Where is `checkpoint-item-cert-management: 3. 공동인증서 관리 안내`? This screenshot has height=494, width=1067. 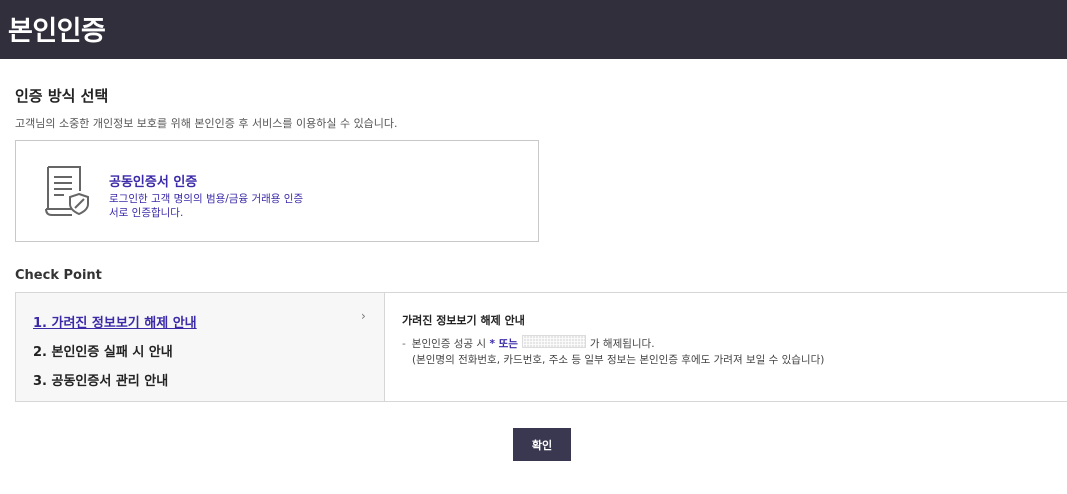 checkpoint-item-cert-management: 3. 공동인증서 관리 안내 is located at coordinates (100, 379).